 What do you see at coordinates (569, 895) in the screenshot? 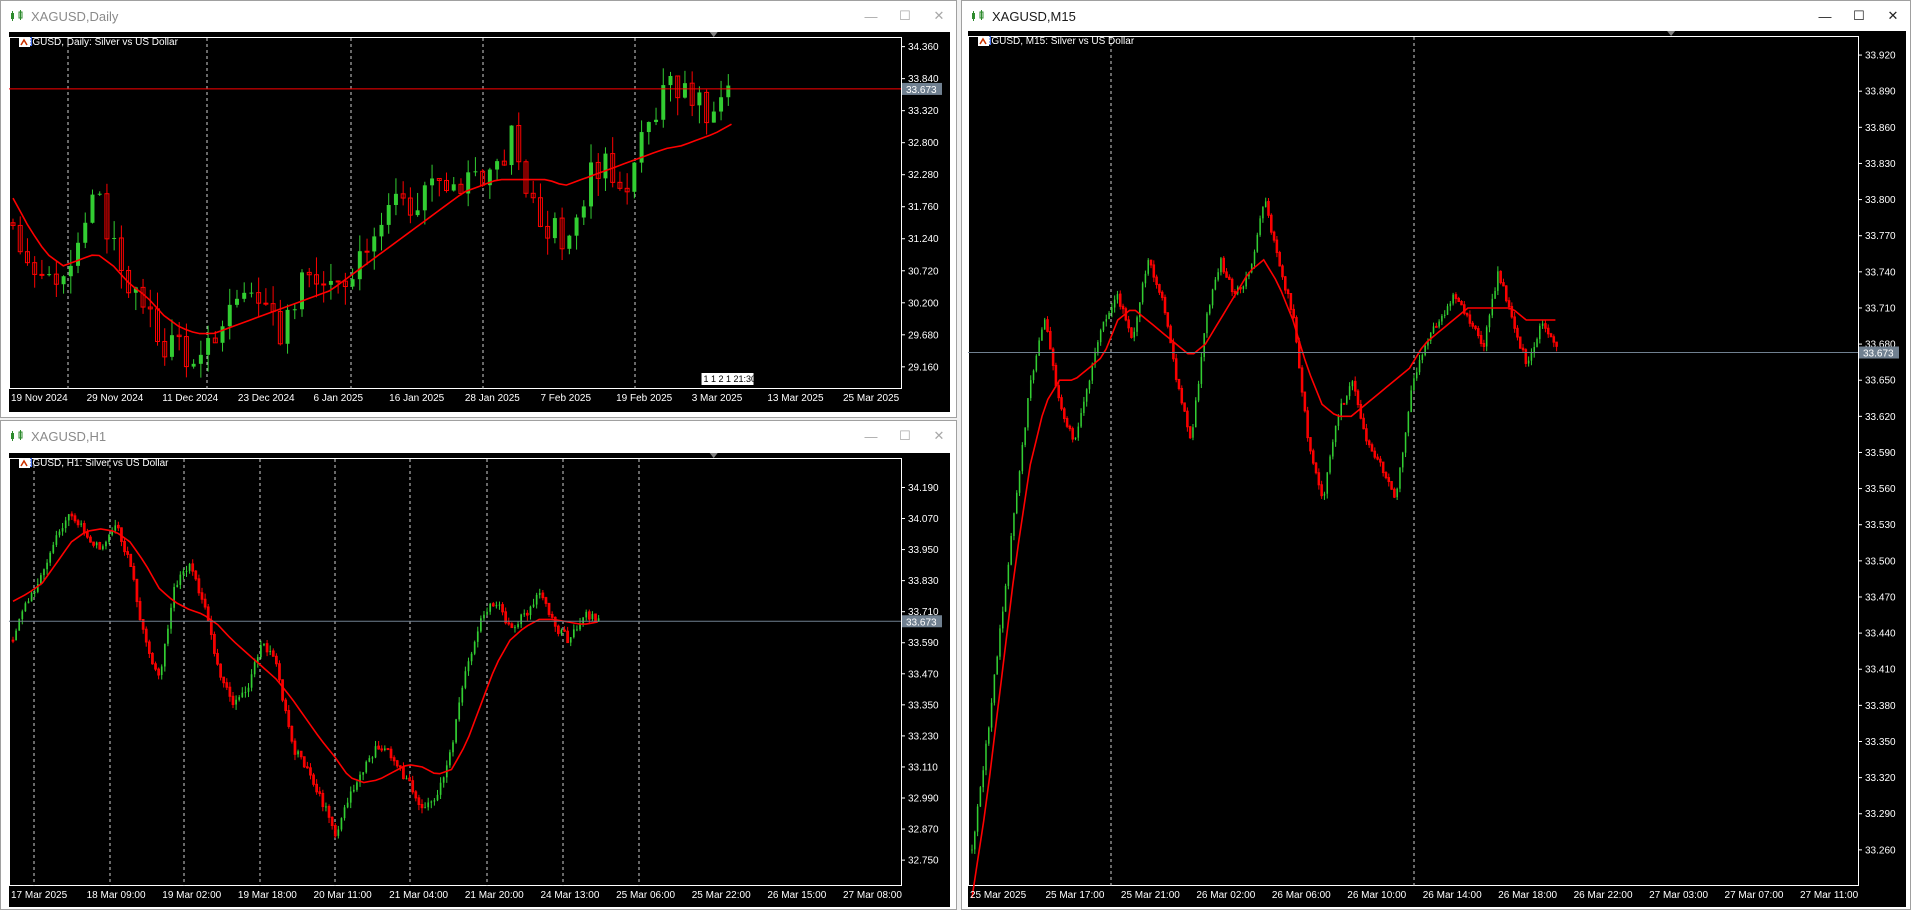
I see `h1-x-tick-label: 24 Mar 13:00` at bounding box center [569, 895].